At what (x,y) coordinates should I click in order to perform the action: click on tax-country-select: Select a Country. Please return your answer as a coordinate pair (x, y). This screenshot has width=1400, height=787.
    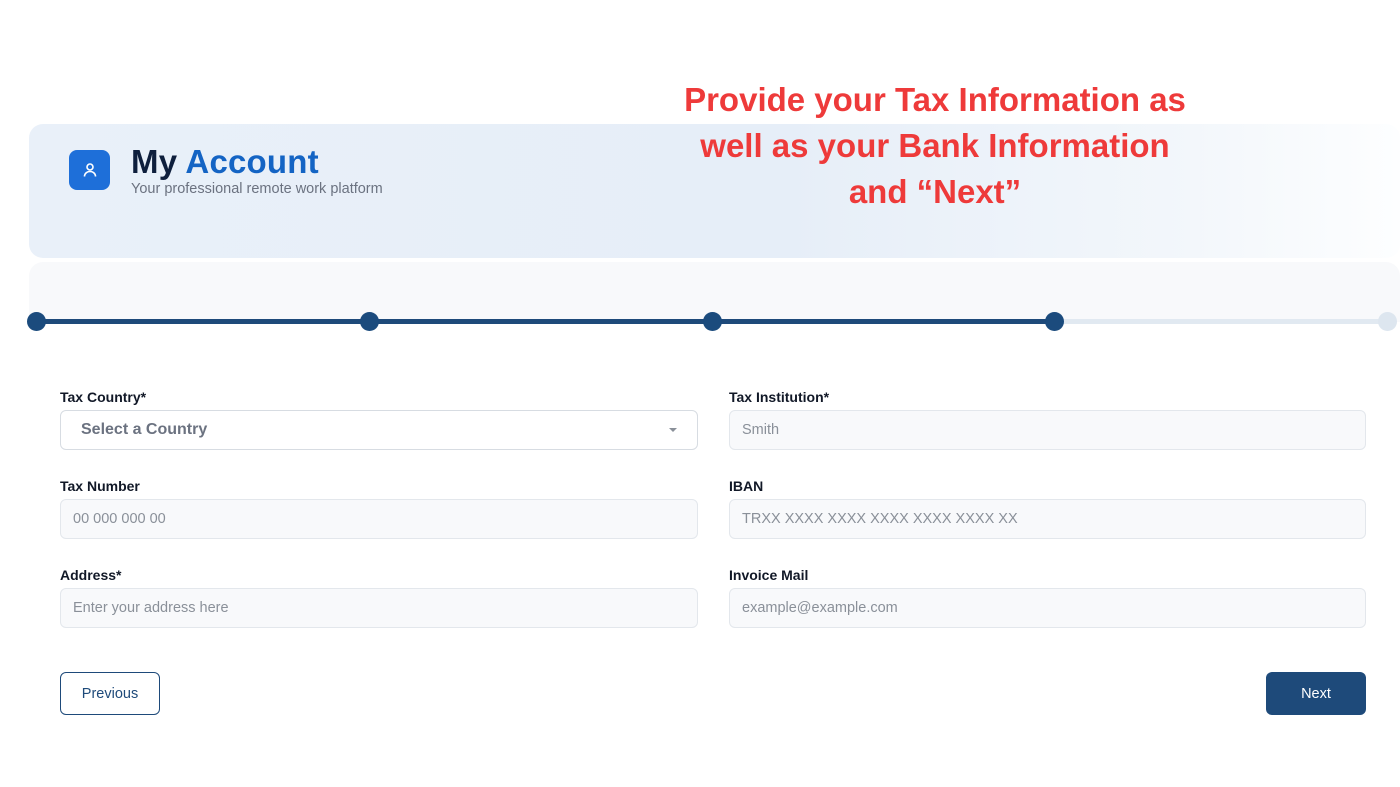
    Looking at the image, I should click on (379, 430).